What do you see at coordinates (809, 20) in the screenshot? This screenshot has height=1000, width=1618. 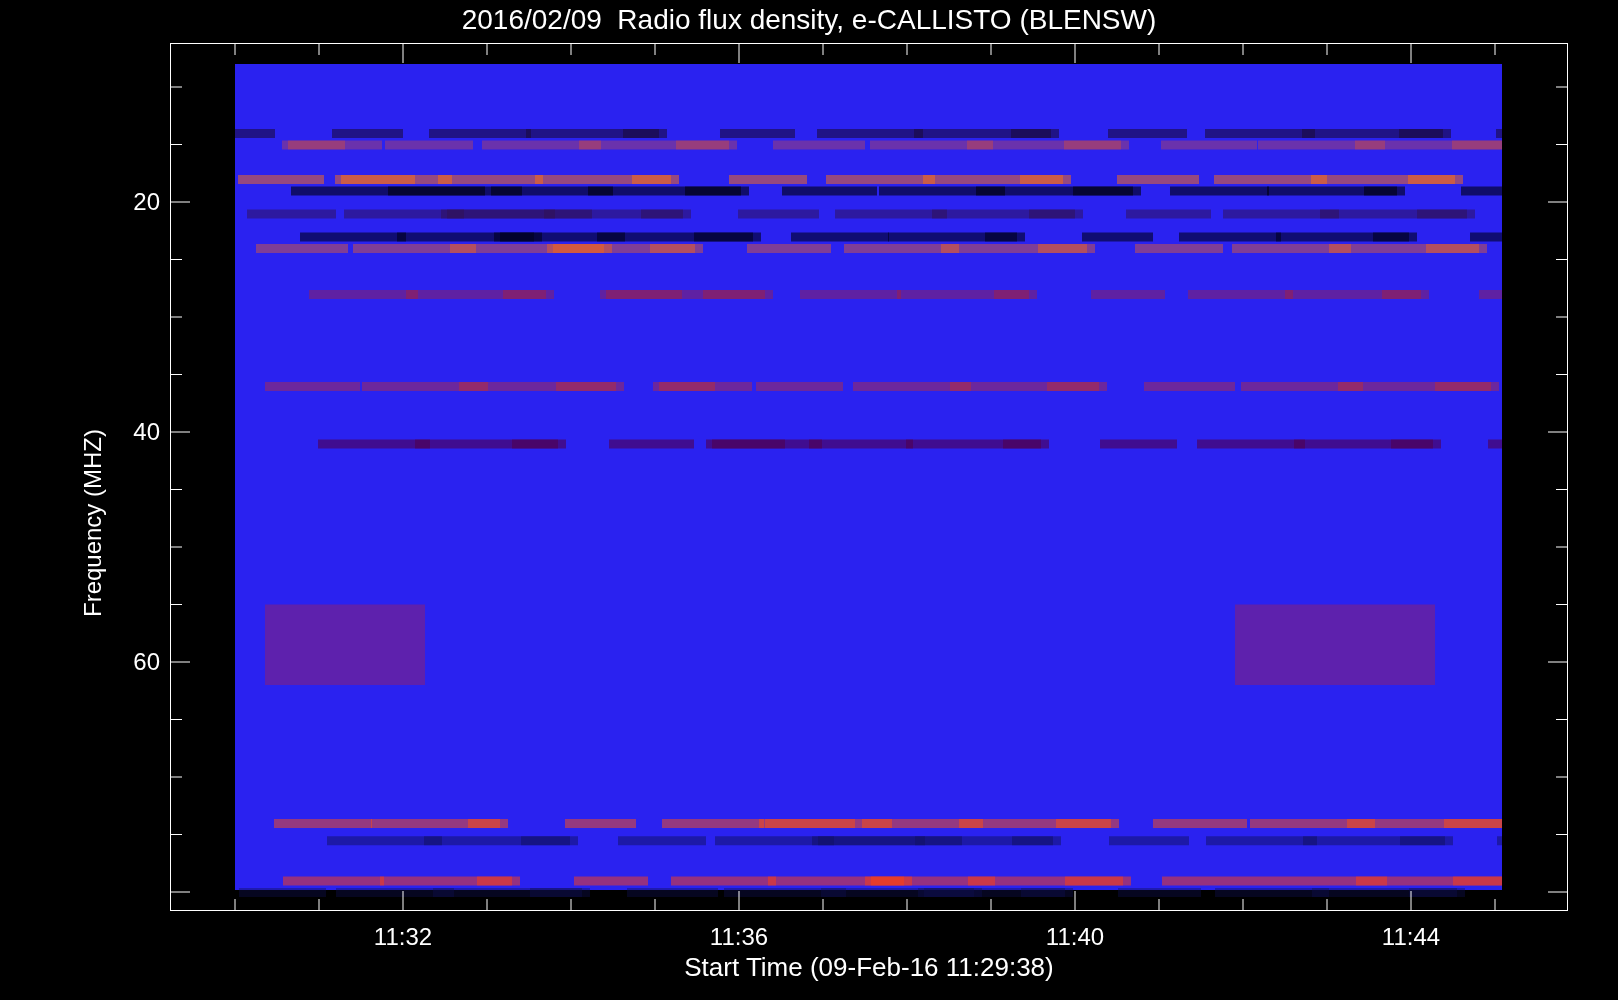 I see `chart-title: 2016/02/09 Radio flux density, e-CALLISTO (BLENSW)` at bounding box center [809, 20].